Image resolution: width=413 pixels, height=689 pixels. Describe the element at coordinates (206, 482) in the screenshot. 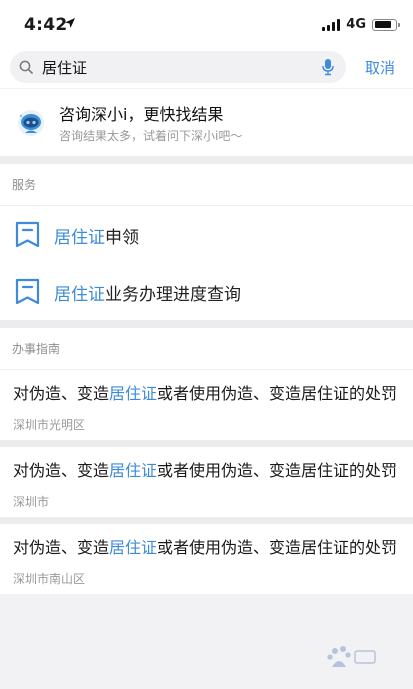

I see `guide-item: 对伪造、变造居住证或者使用伪造、变造居住证的处罚 深圳市` at that location.